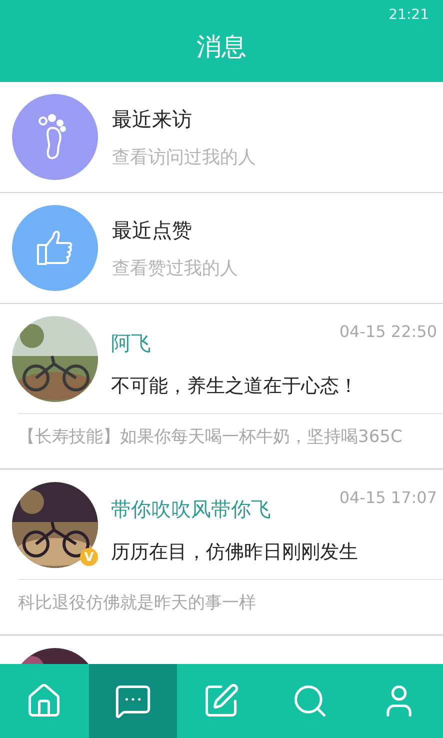 The height and width of the screenshot is (738, 443). I want to click on nav-tab, so click(133, 701).